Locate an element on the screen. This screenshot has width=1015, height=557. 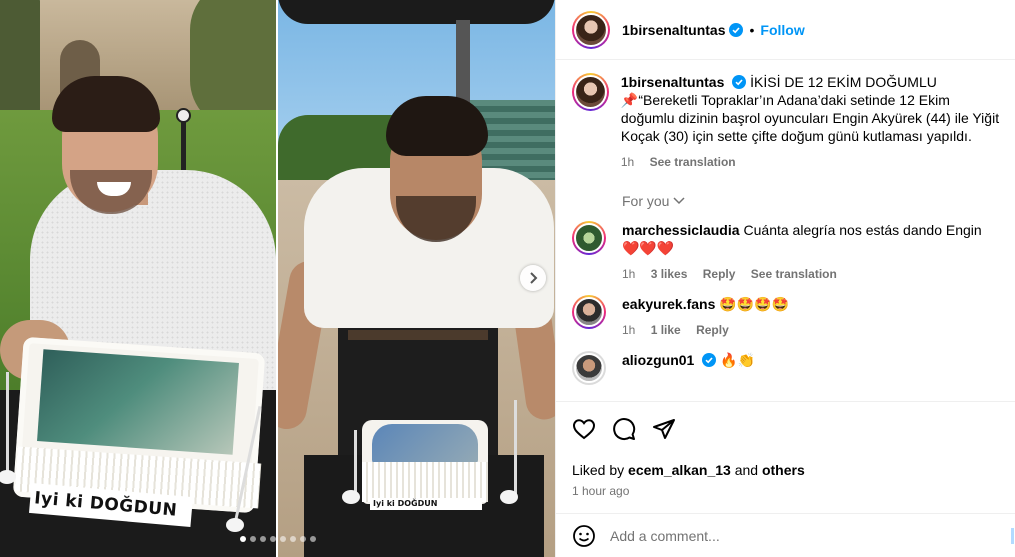
liked-by-others-link: others is located at coordinates (783, 470).